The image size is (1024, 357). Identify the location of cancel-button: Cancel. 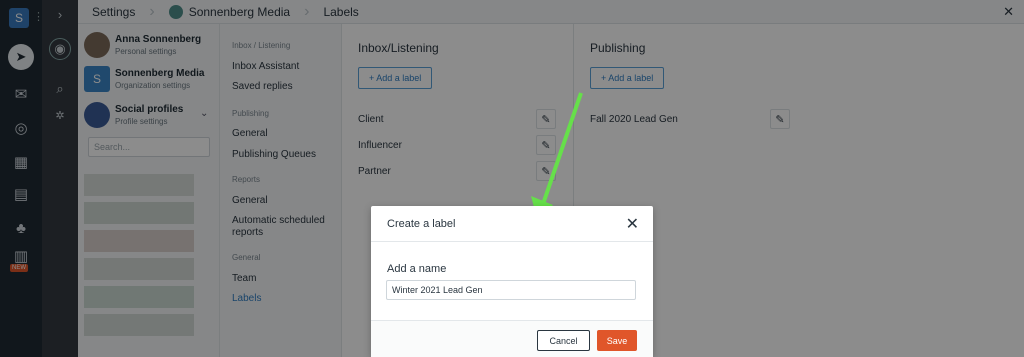
(563, 340).